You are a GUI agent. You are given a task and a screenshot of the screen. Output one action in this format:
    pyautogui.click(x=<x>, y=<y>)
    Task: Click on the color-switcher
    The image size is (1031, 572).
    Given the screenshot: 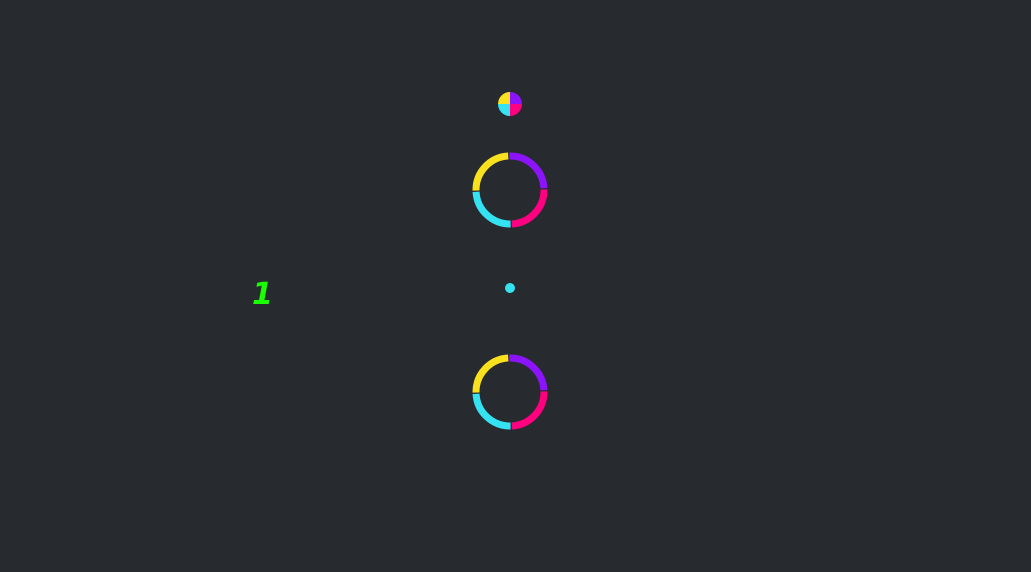 What is the action you would take?
    pyautogui.click(x=510, y=104)
    